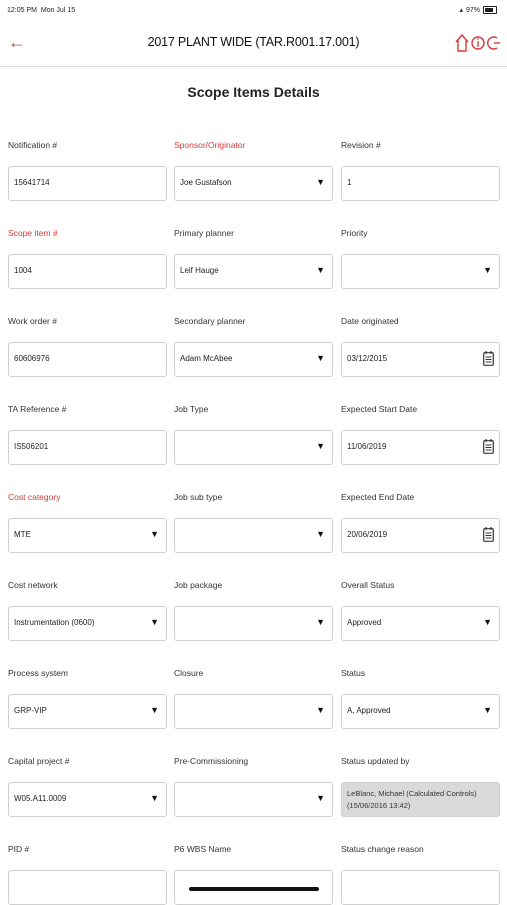 The image size is (507, 905). What do you see at coordinates (38, 673) in the screenshot?
I see `process-system-label: Process system` at bounding box center [38, 673].